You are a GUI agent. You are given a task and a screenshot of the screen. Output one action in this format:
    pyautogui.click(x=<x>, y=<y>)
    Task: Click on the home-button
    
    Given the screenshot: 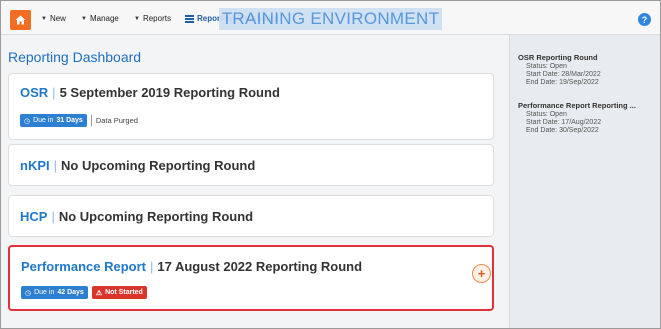 What is the action you would take?
    pyautogui.click(x=20, y=20)
    